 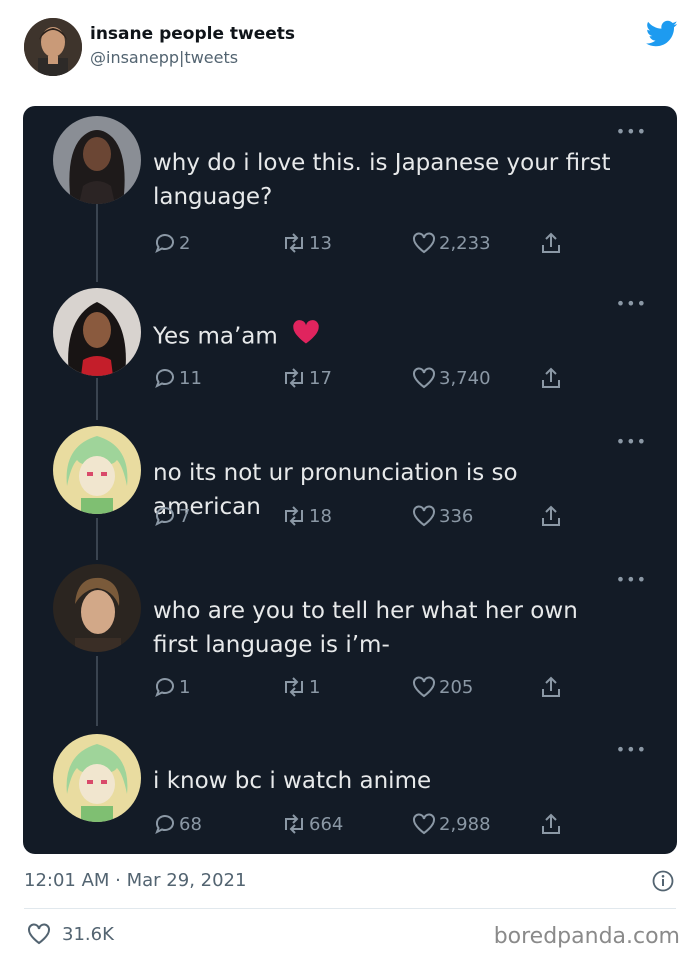 I want to click on retweet-button: 17, so click(x=306, y=378).